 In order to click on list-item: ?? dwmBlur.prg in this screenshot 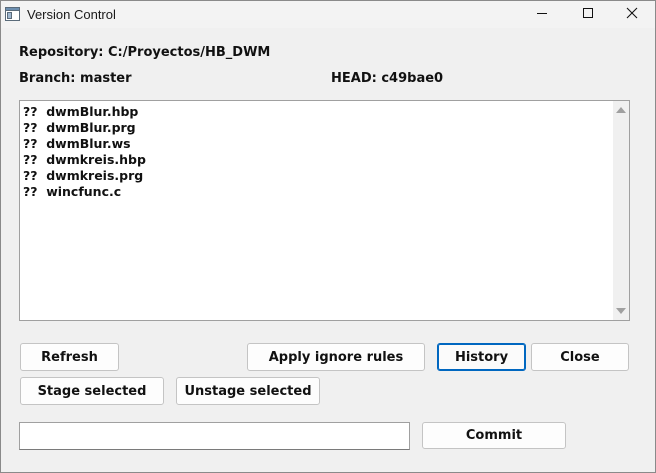, I will do `click(317, 128)`.